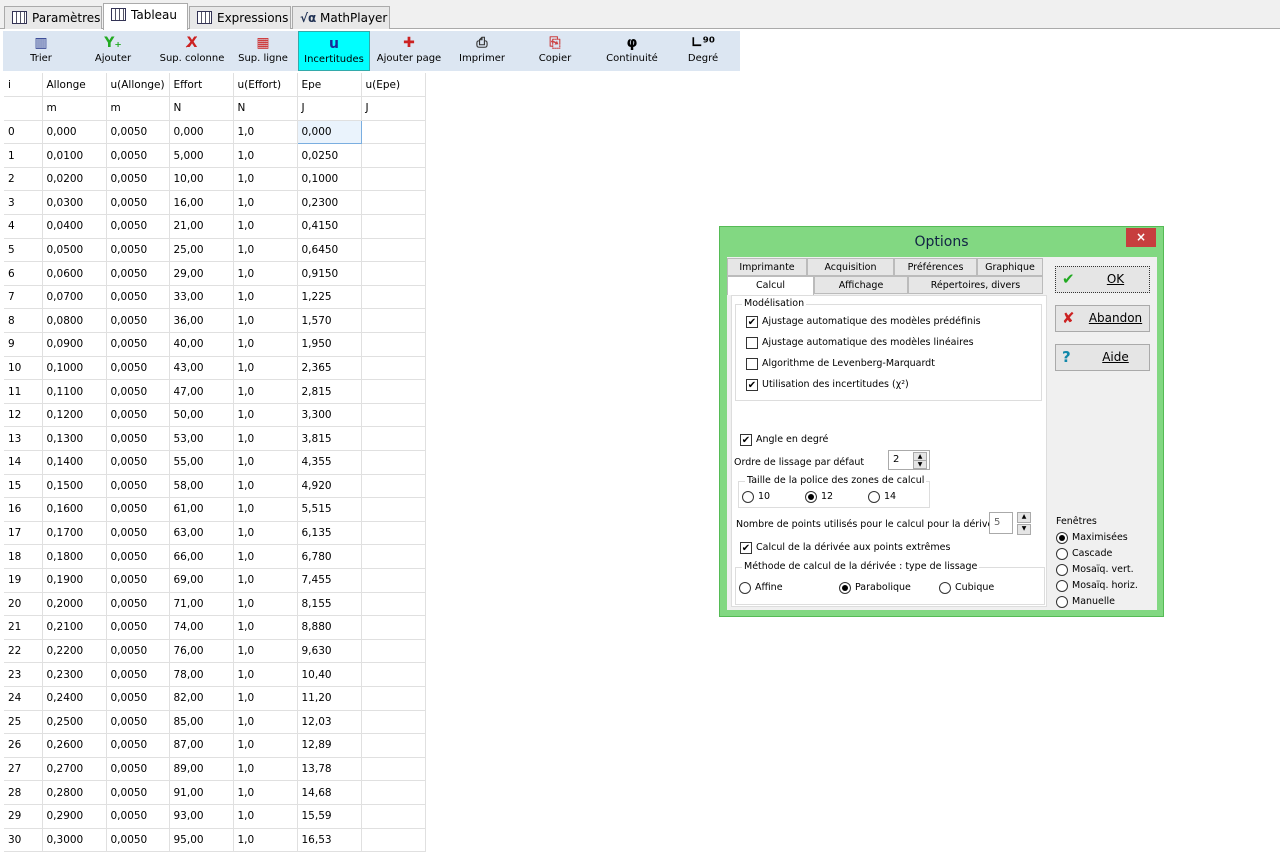 Image resolution: width=1280 pixels, height=852 pixels. What do you see at coordinates (329, 509) in the screenshot?
I see `cell: 5,515` at bounding box center [329, 509].